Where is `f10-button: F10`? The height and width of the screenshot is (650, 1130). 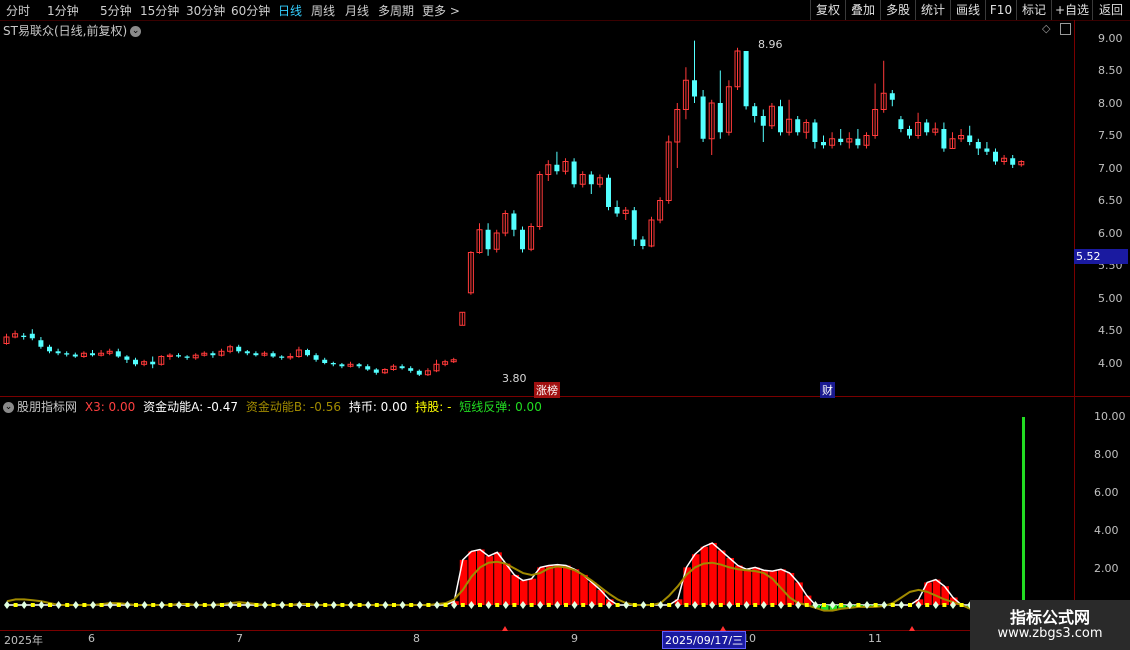
f10-button: F10 is located at coordinates (1000, 10).